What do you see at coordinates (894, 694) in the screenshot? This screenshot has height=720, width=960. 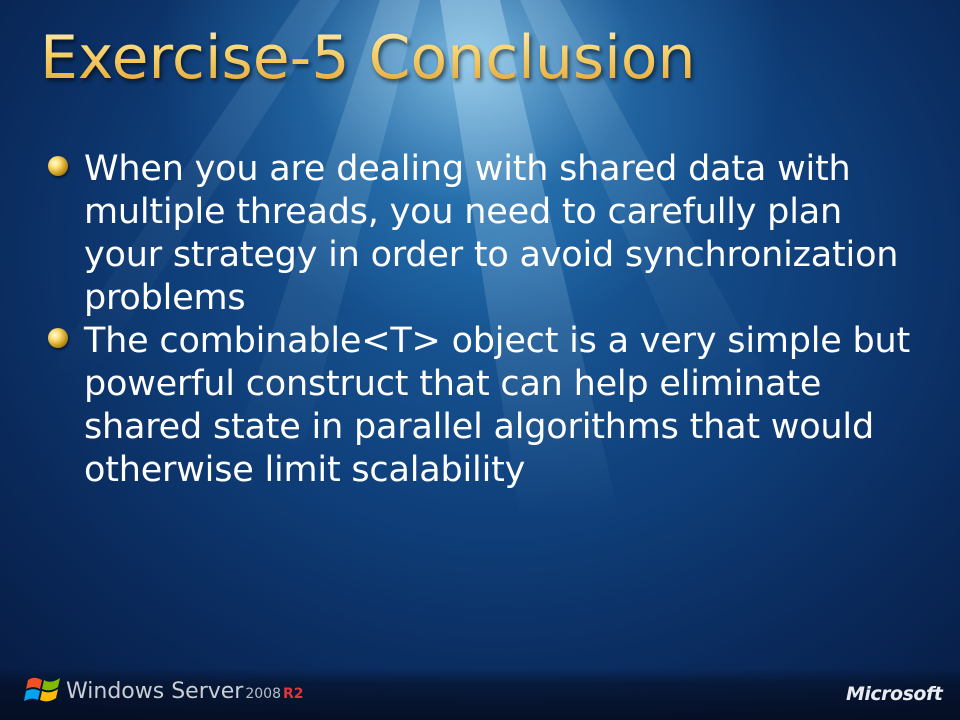 I see `microsoft-logo: Microsoft` at bounding box center [894, 694].